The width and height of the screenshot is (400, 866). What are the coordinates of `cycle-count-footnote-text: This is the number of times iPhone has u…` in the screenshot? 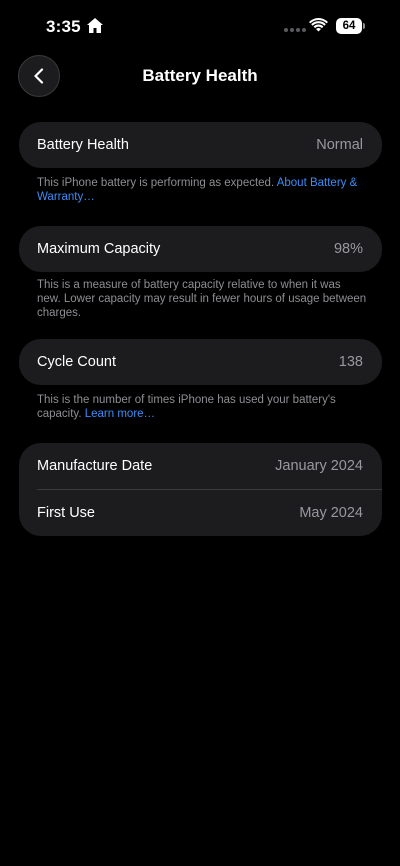 It's located at (186, 407).